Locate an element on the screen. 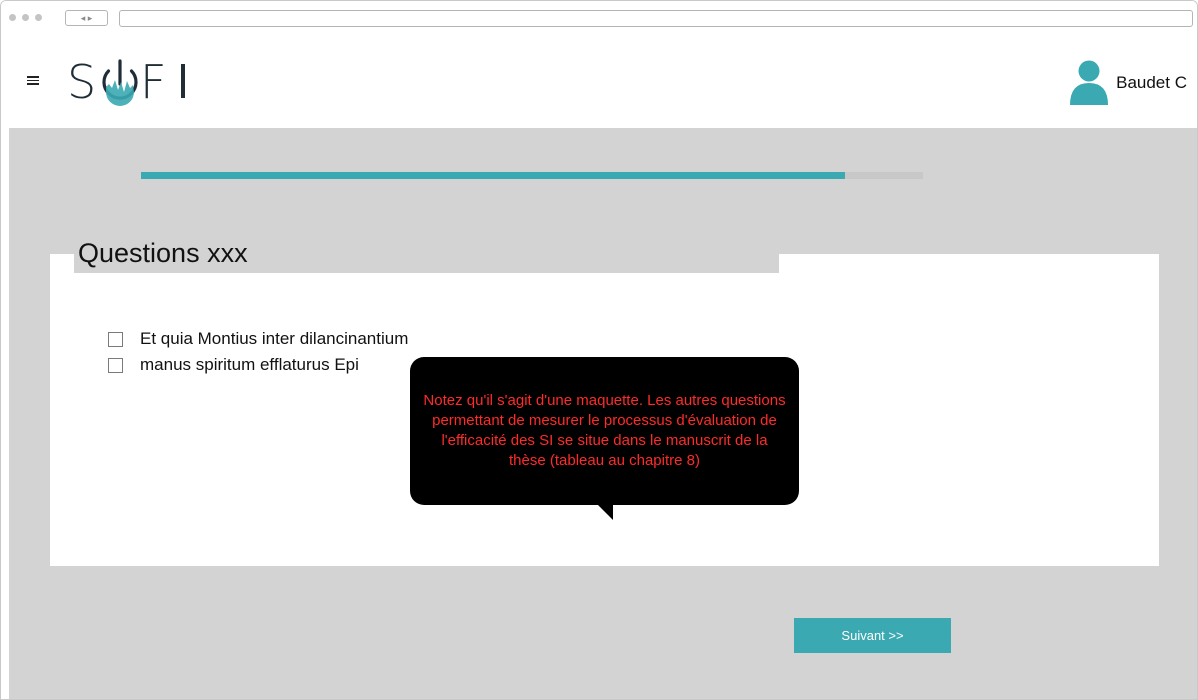  option-item: Et quia Montius inter dilancinantium is located at coordinates (258, 339).